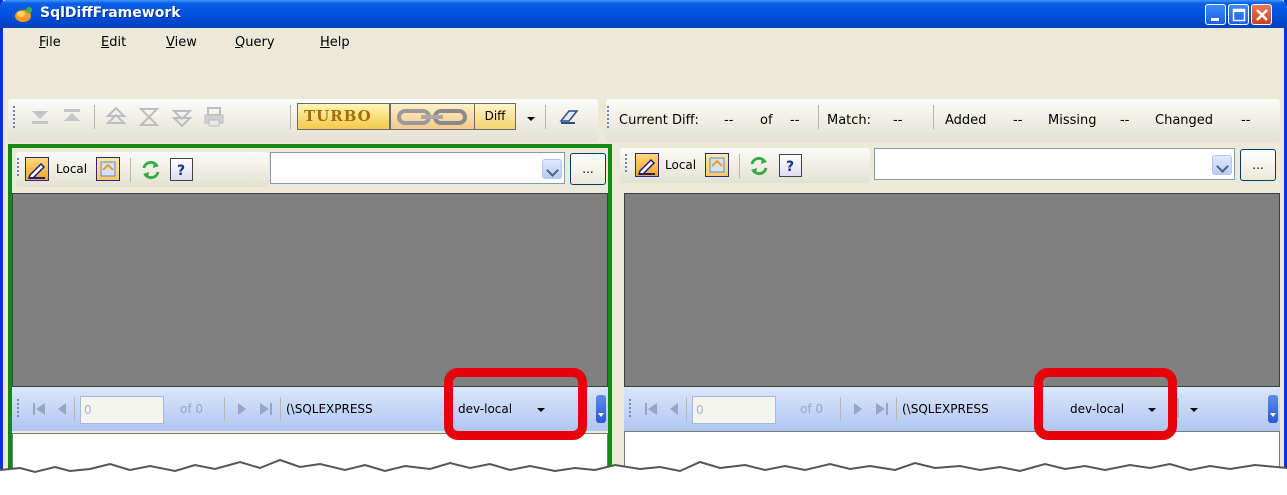  What do you see at coordinates (1125, 120) in the screenshot?
I see `missing-value: --` at bounding box center [1125, 120].